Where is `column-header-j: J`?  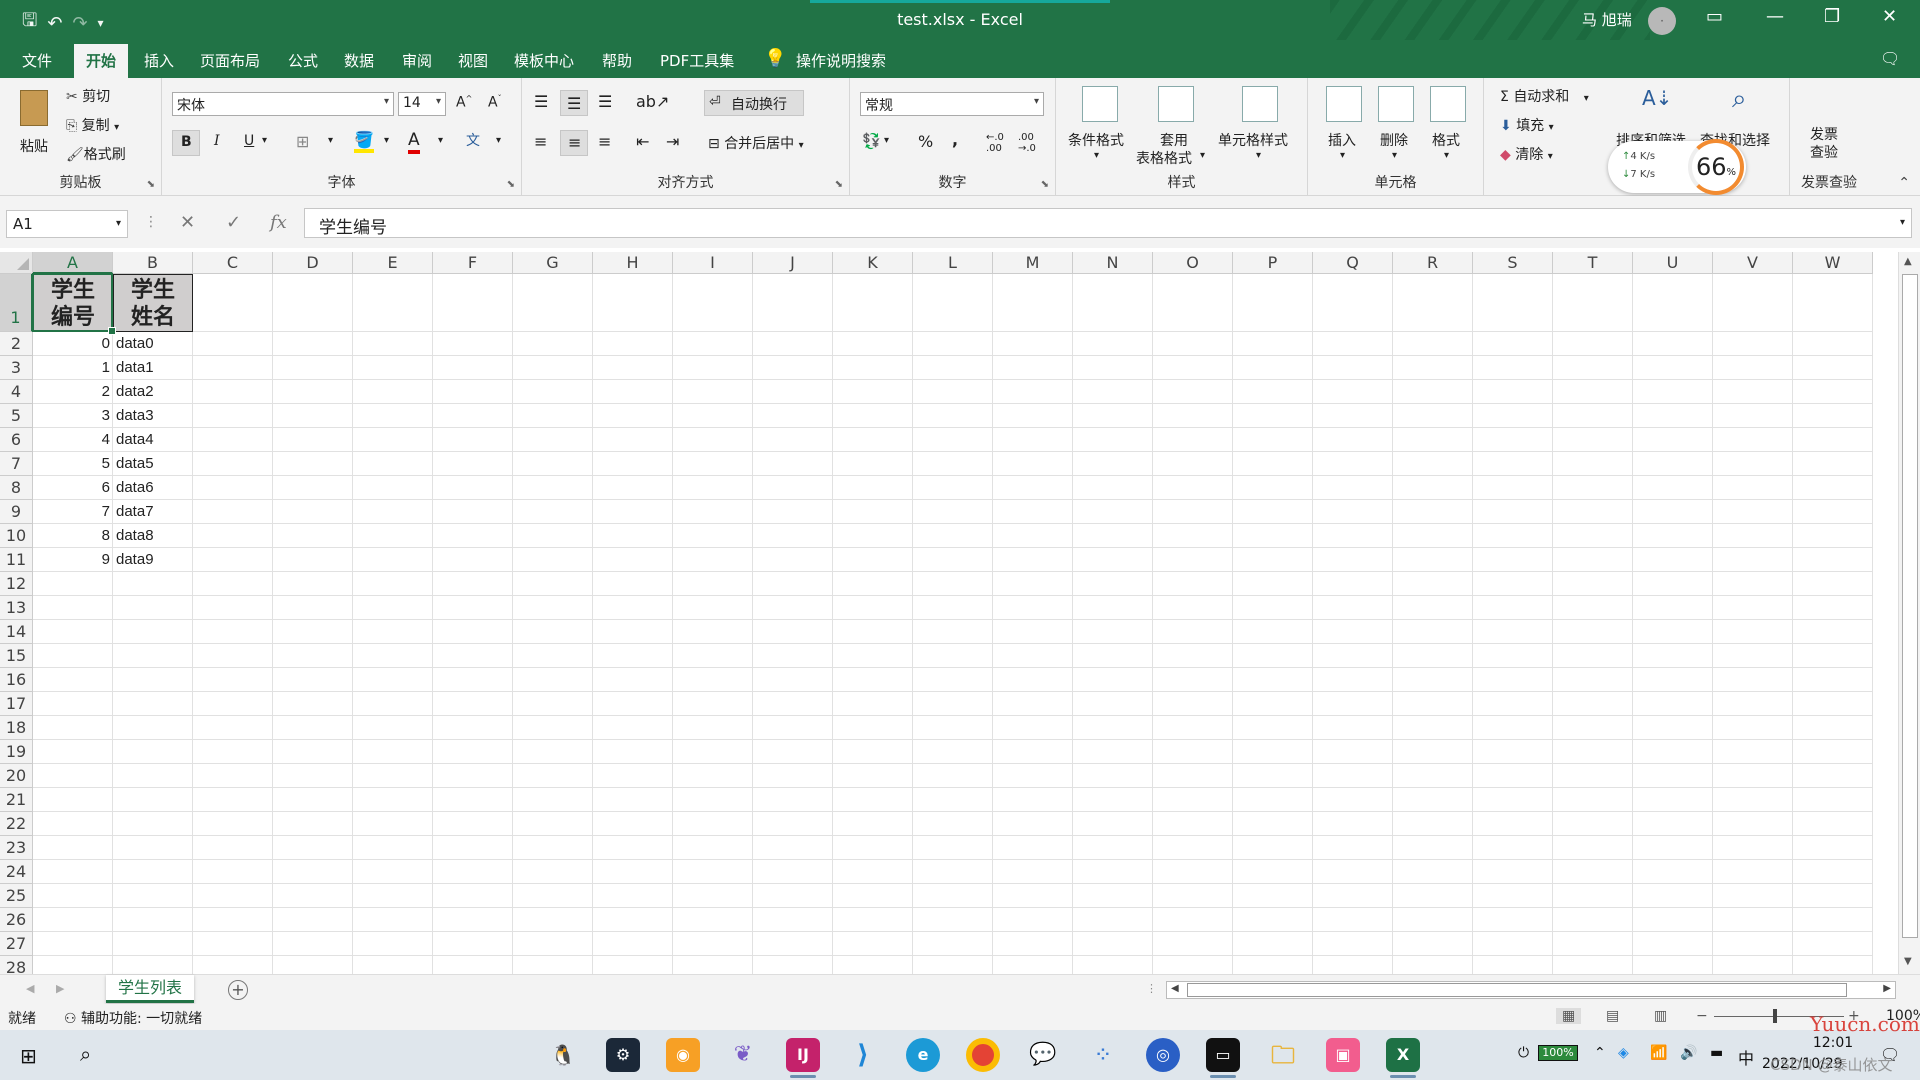
column-header-j: J is located at coordinates (793, 263).